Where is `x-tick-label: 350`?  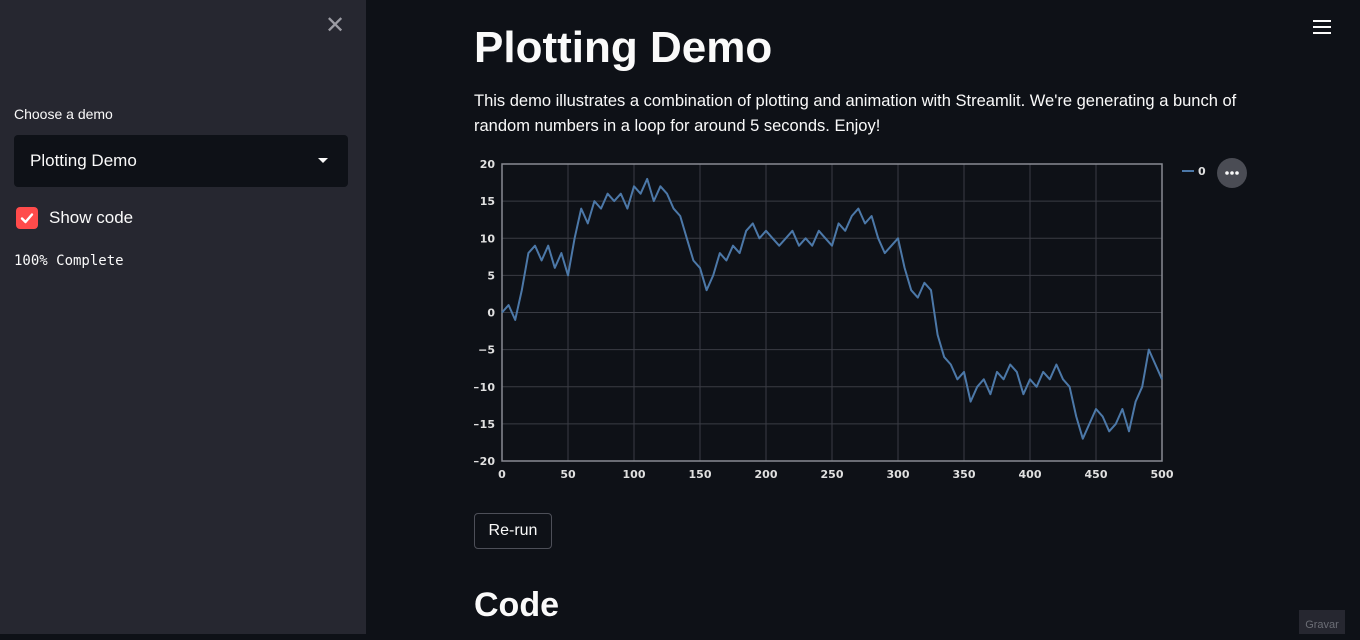
x-tick-label: 350 is located at coordinates (964, 474).